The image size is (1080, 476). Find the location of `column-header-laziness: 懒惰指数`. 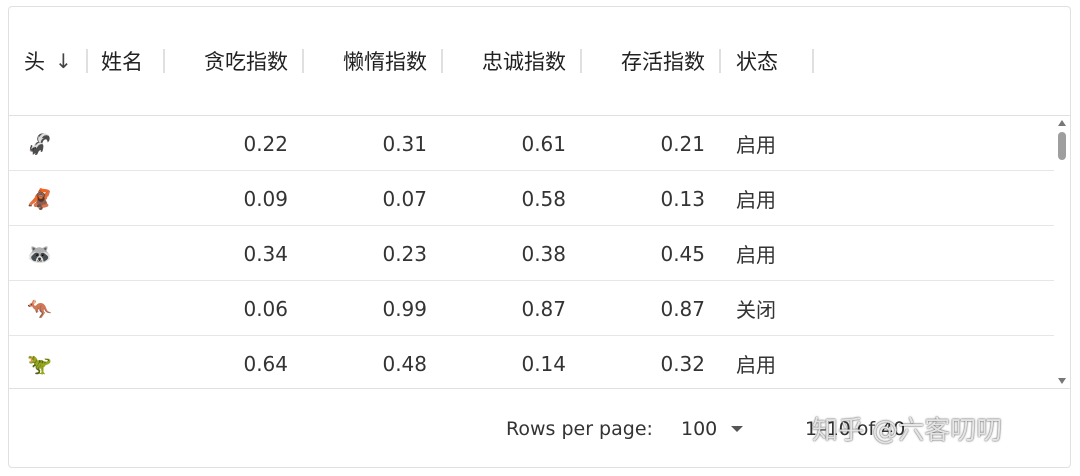

column-header-laziness: 懒惰指数 is located at coordinates (368, 61).